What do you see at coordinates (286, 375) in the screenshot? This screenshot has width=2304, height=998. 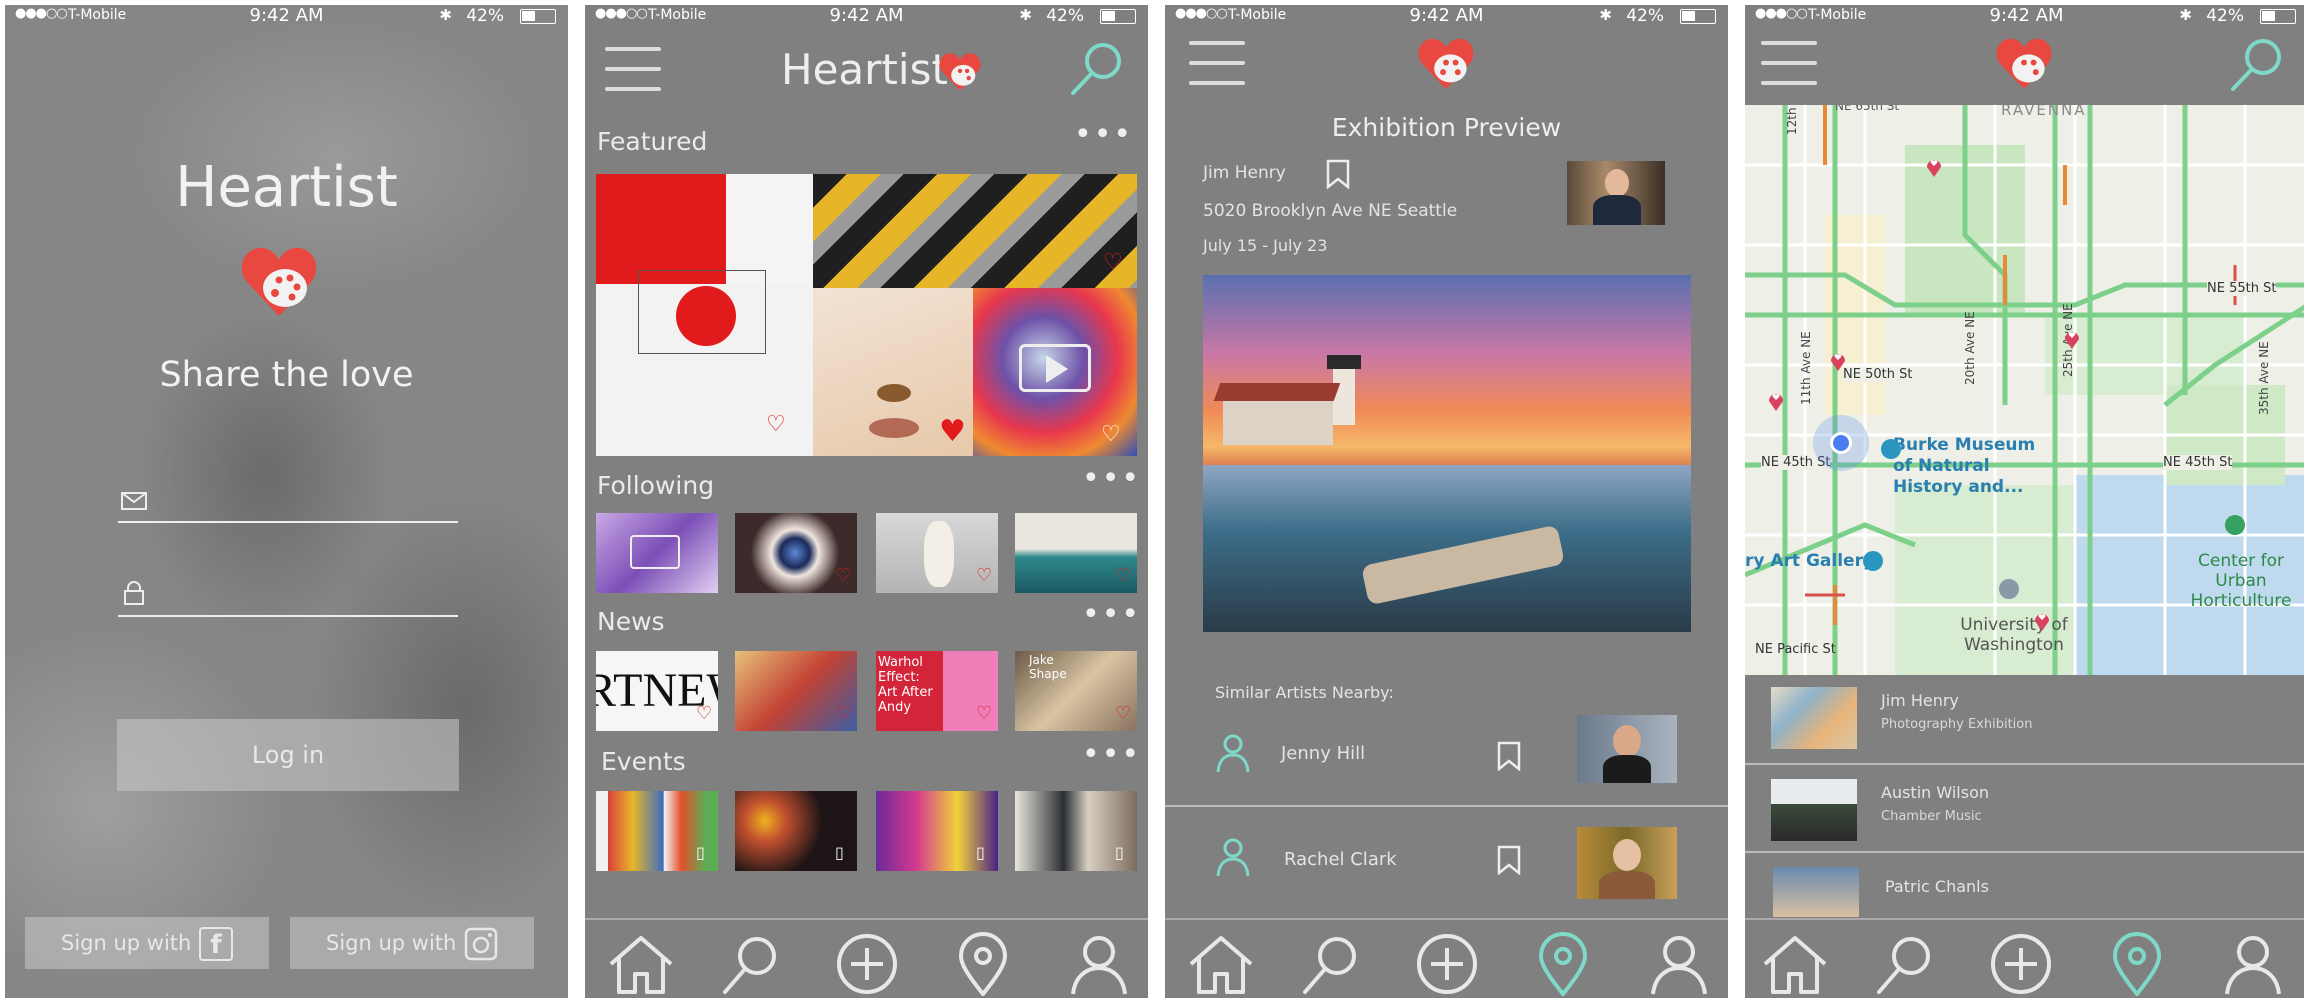 I see `tagline: Share the love` at bounding box center [286, 375].